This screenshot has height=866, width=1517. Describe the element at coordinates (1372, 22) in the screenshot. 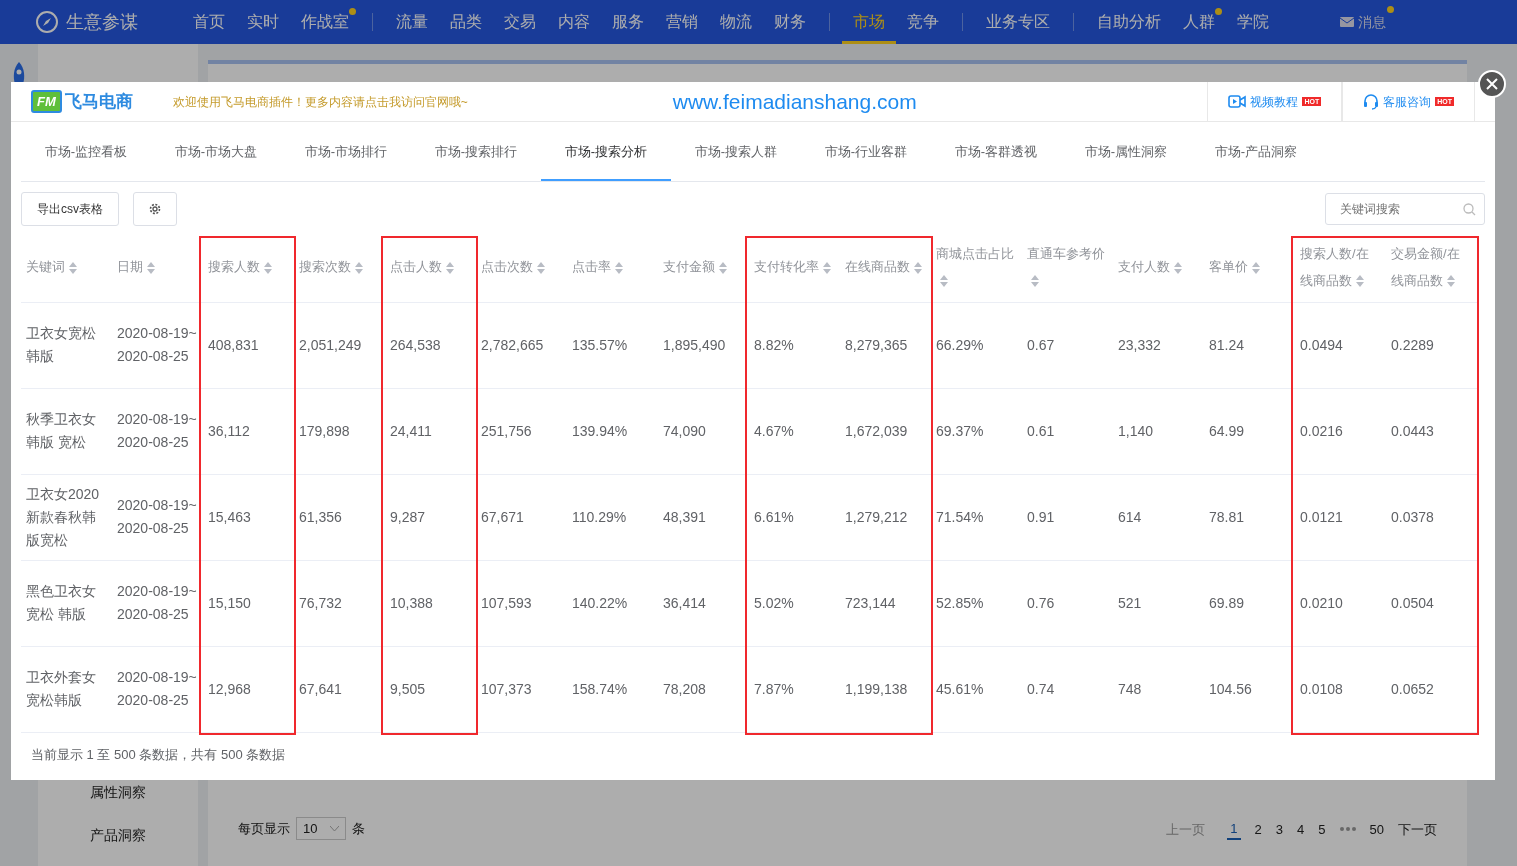

I see `messages-link: 消息` at that location.